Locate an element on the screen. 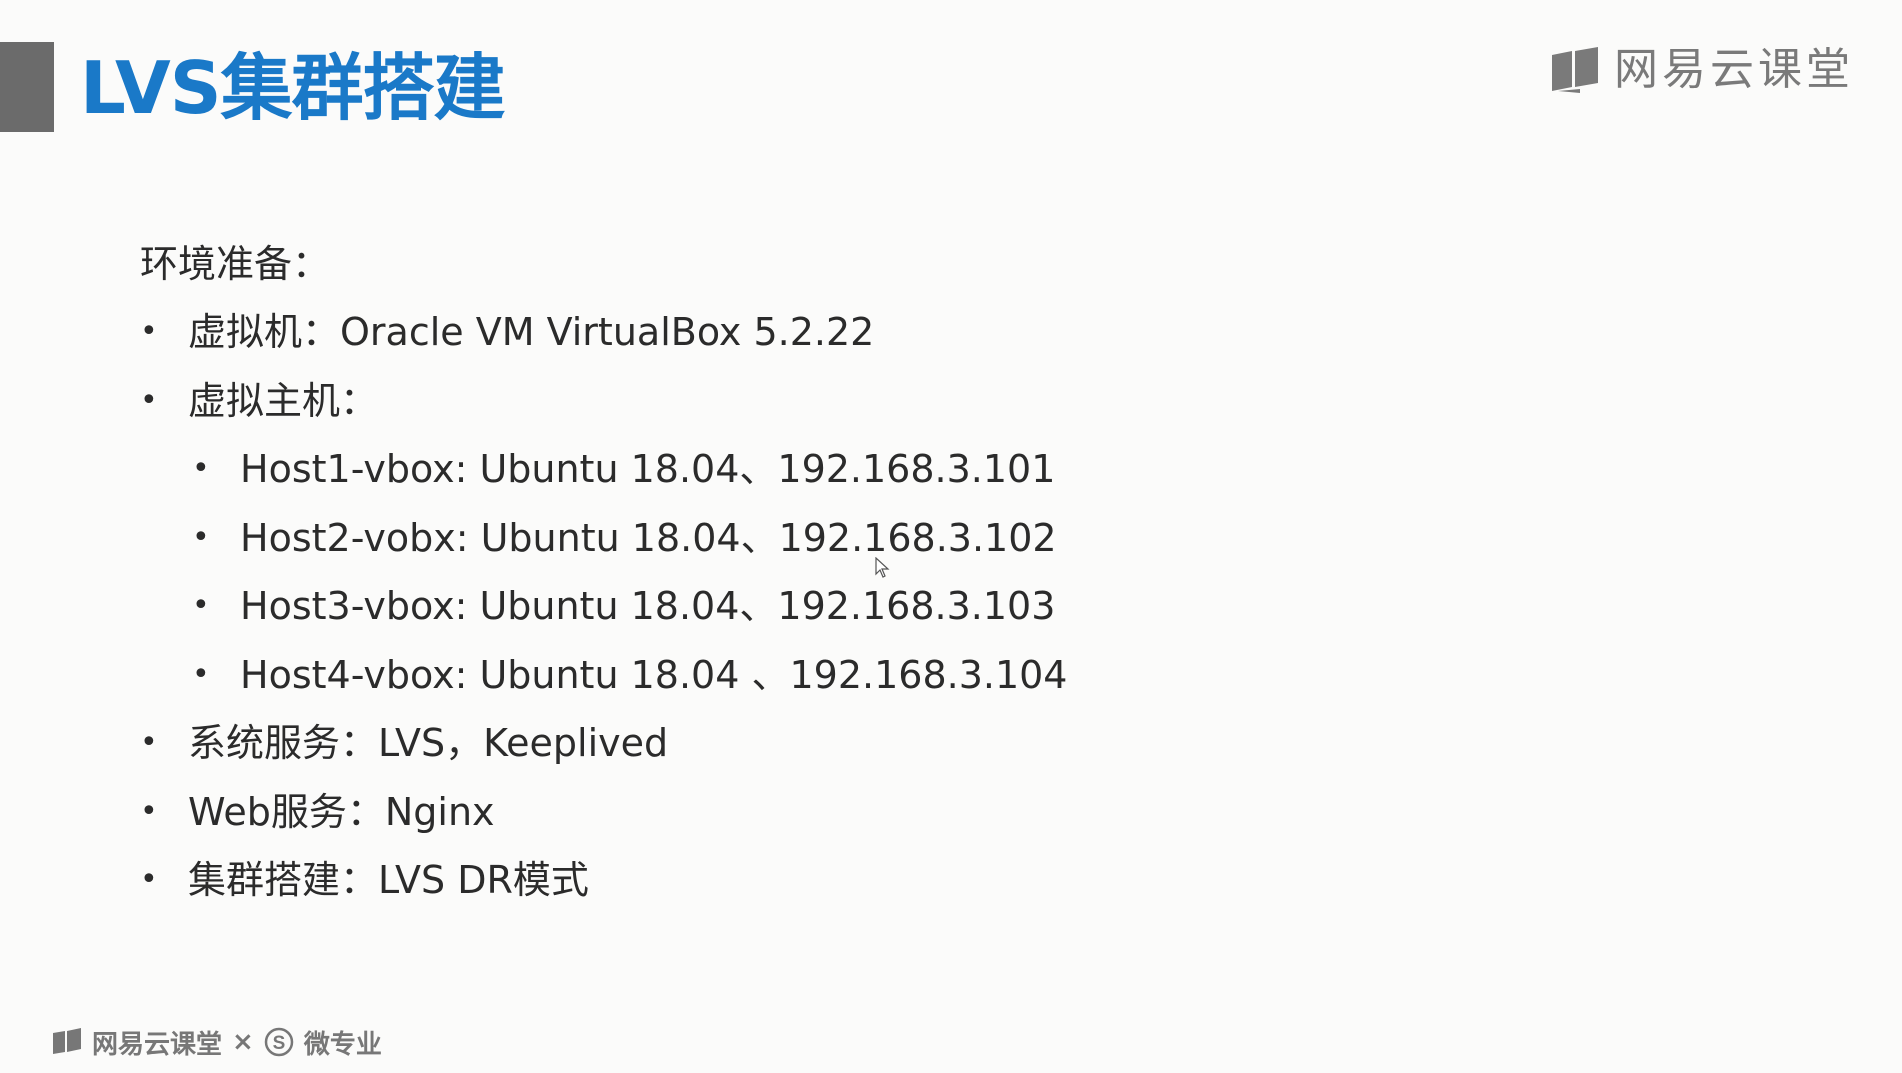  brand-logo: 网易云课堂 is located at coordinates (1702, 70).